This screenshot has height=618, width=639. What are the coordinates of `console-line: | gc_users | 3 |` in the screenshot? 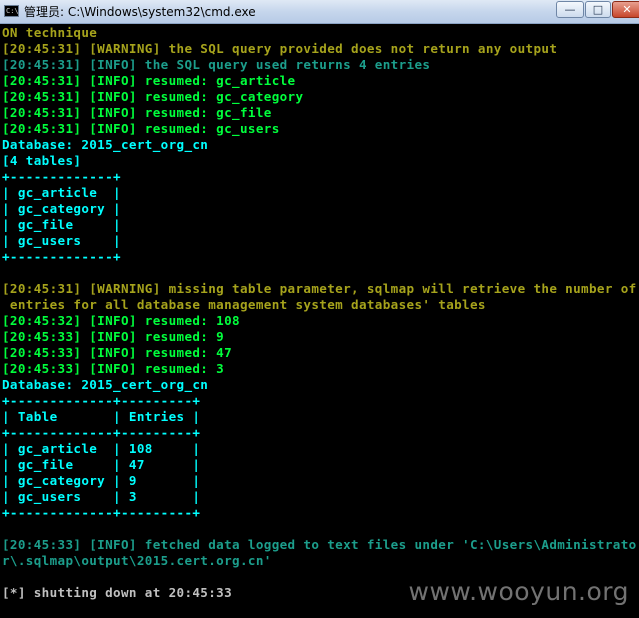 It's located at (101, 496).